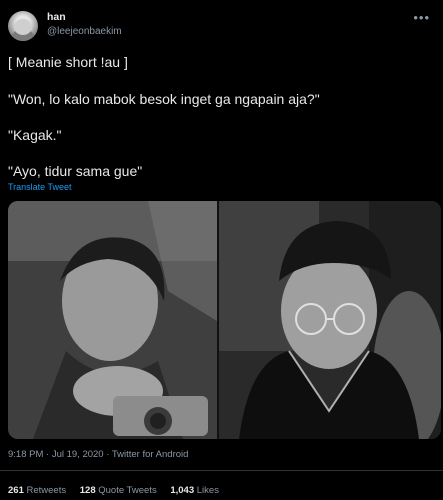  I want to click on author-handle: @leejeonbaekim, so click(84, 31).